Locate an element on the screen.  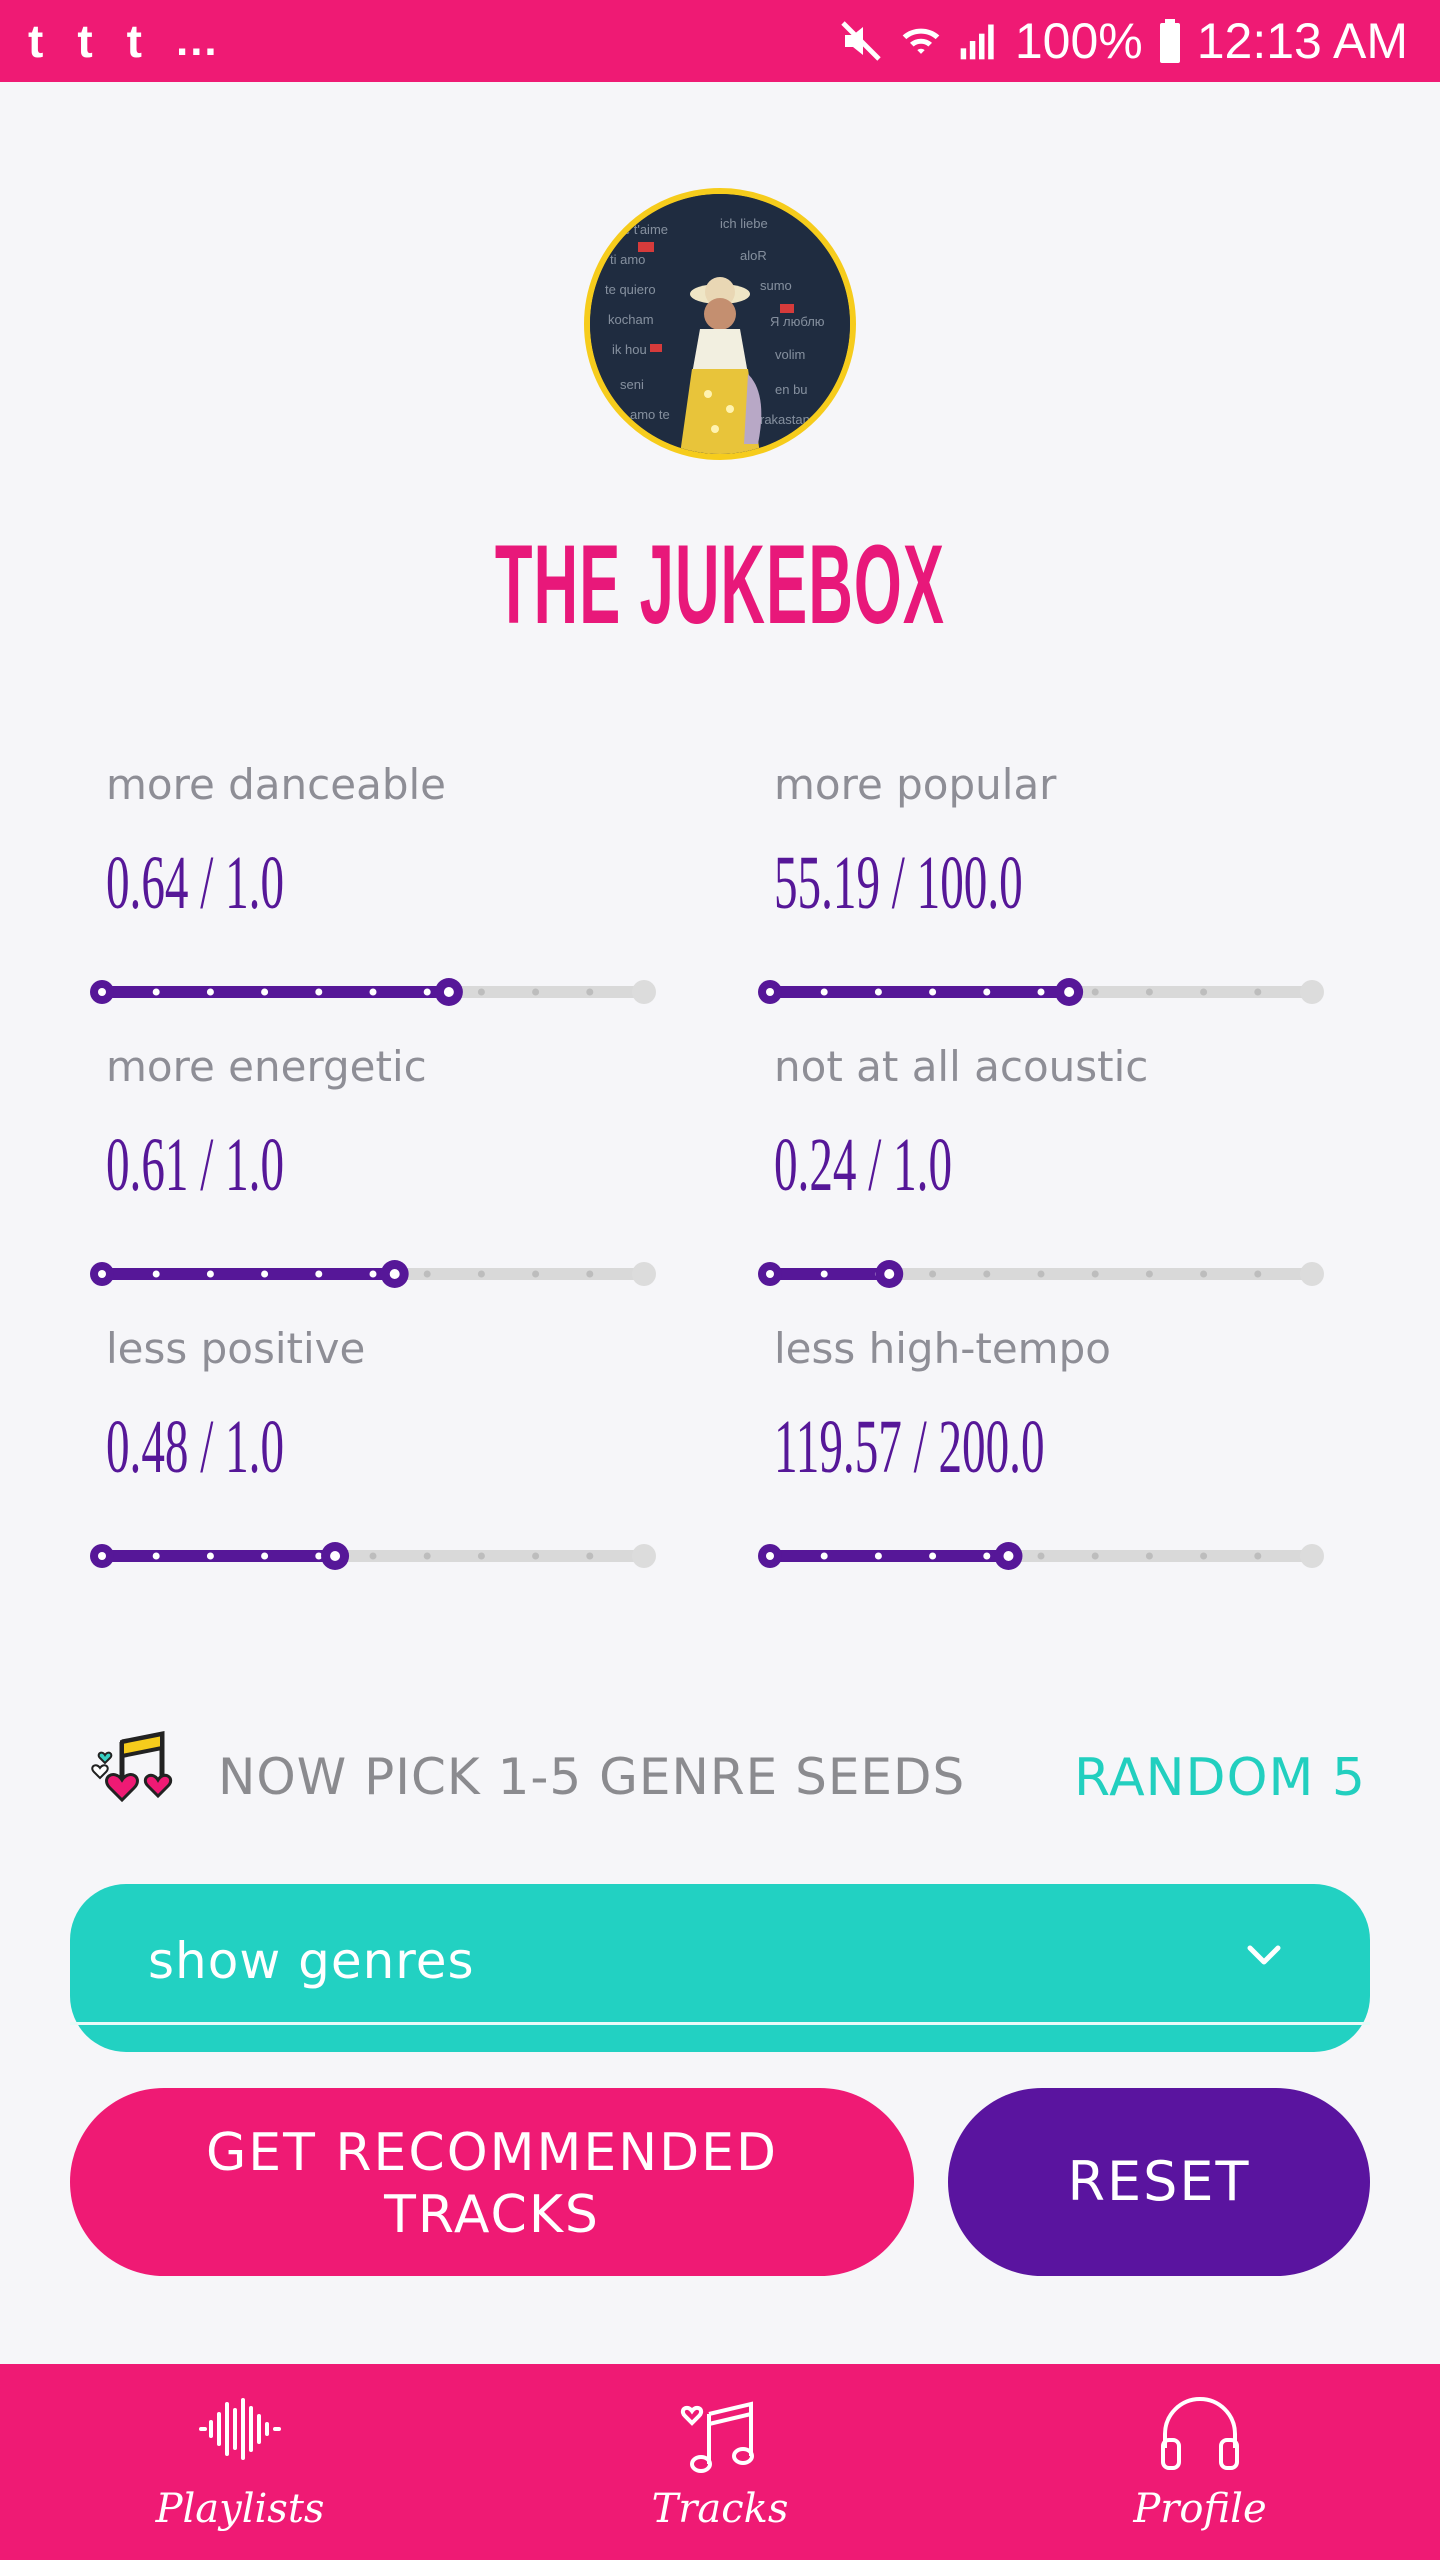
random-5-button: RANDOM 5 is located at coordinates (1220, 1778).